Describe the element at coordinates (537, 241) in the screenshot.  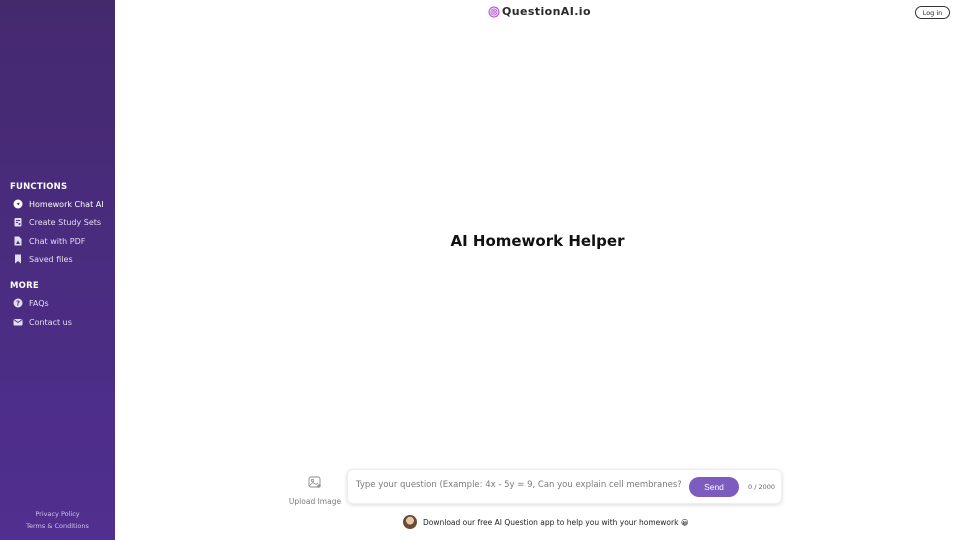
I see `page-title: AI Homework Helper` at that location.